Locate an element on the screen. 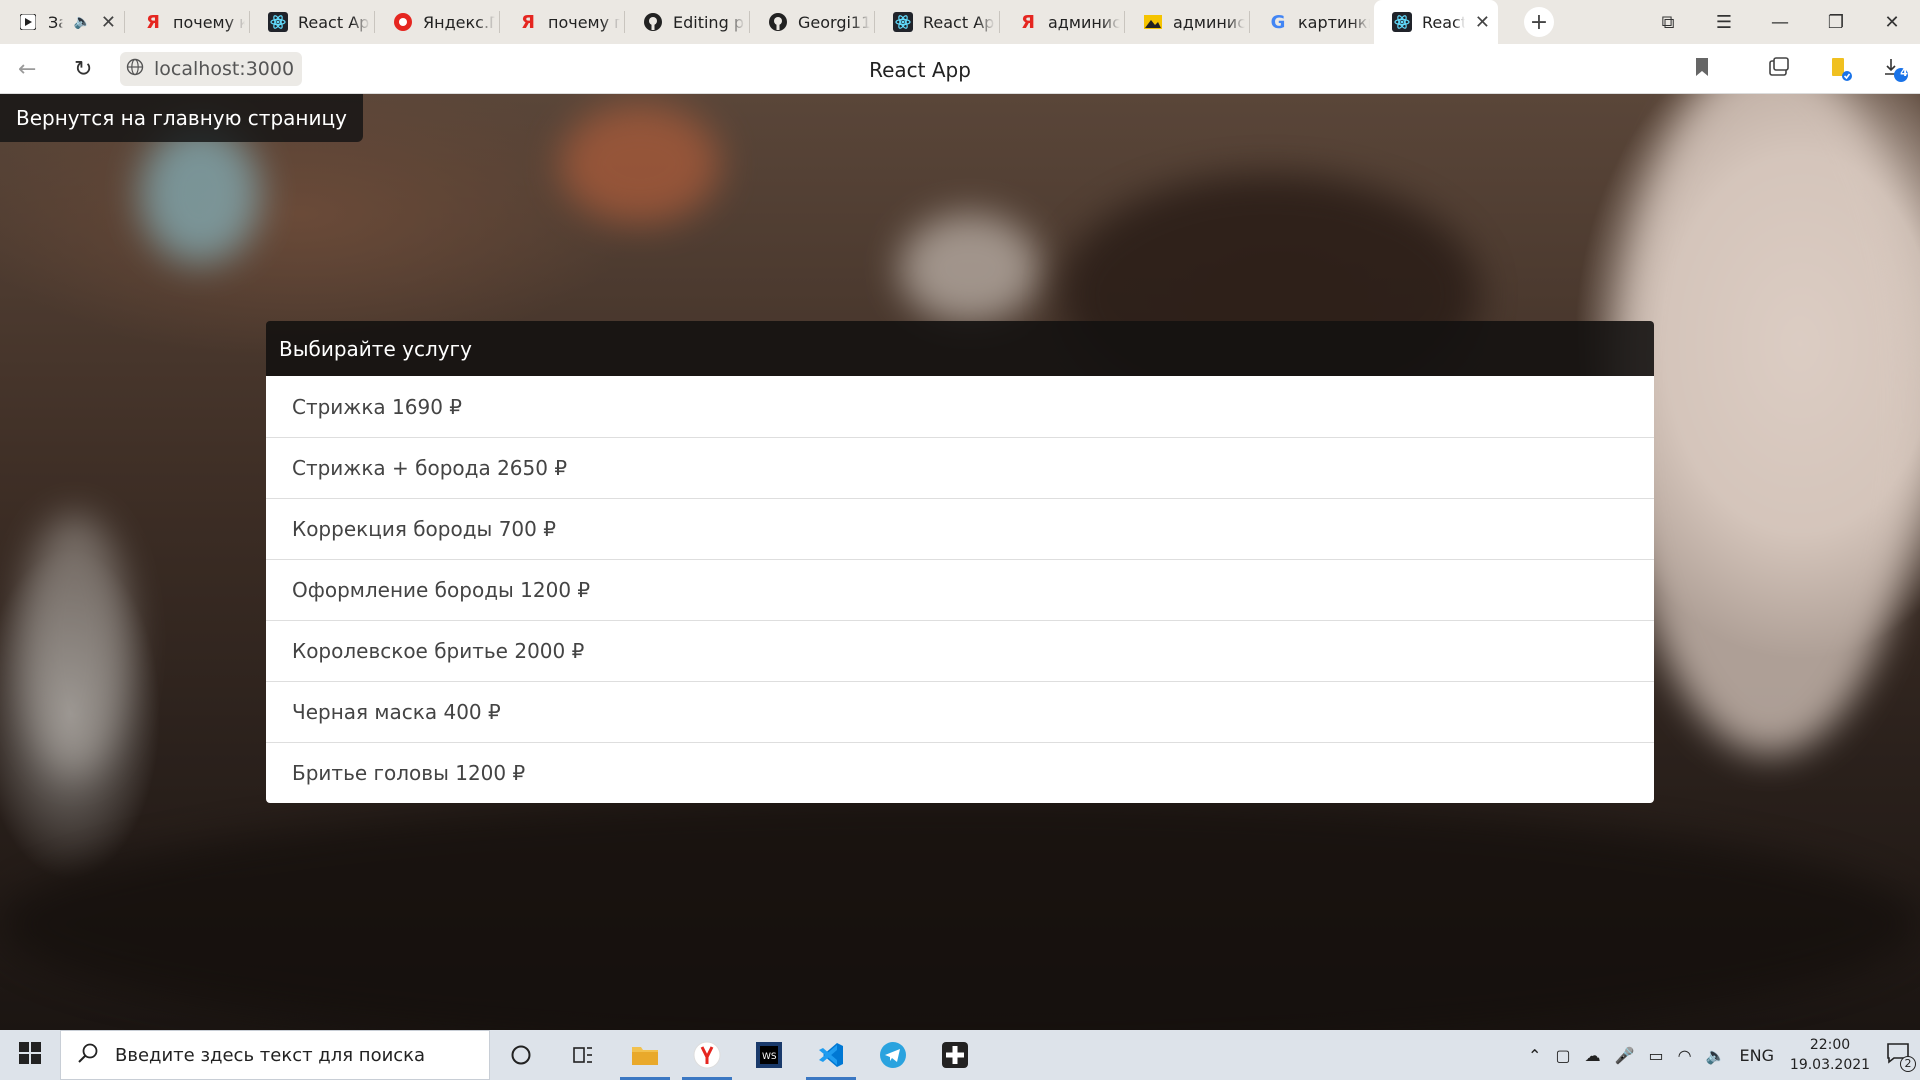  tab: Заг 🔈 ✕ is located at coordinates (62, 22).